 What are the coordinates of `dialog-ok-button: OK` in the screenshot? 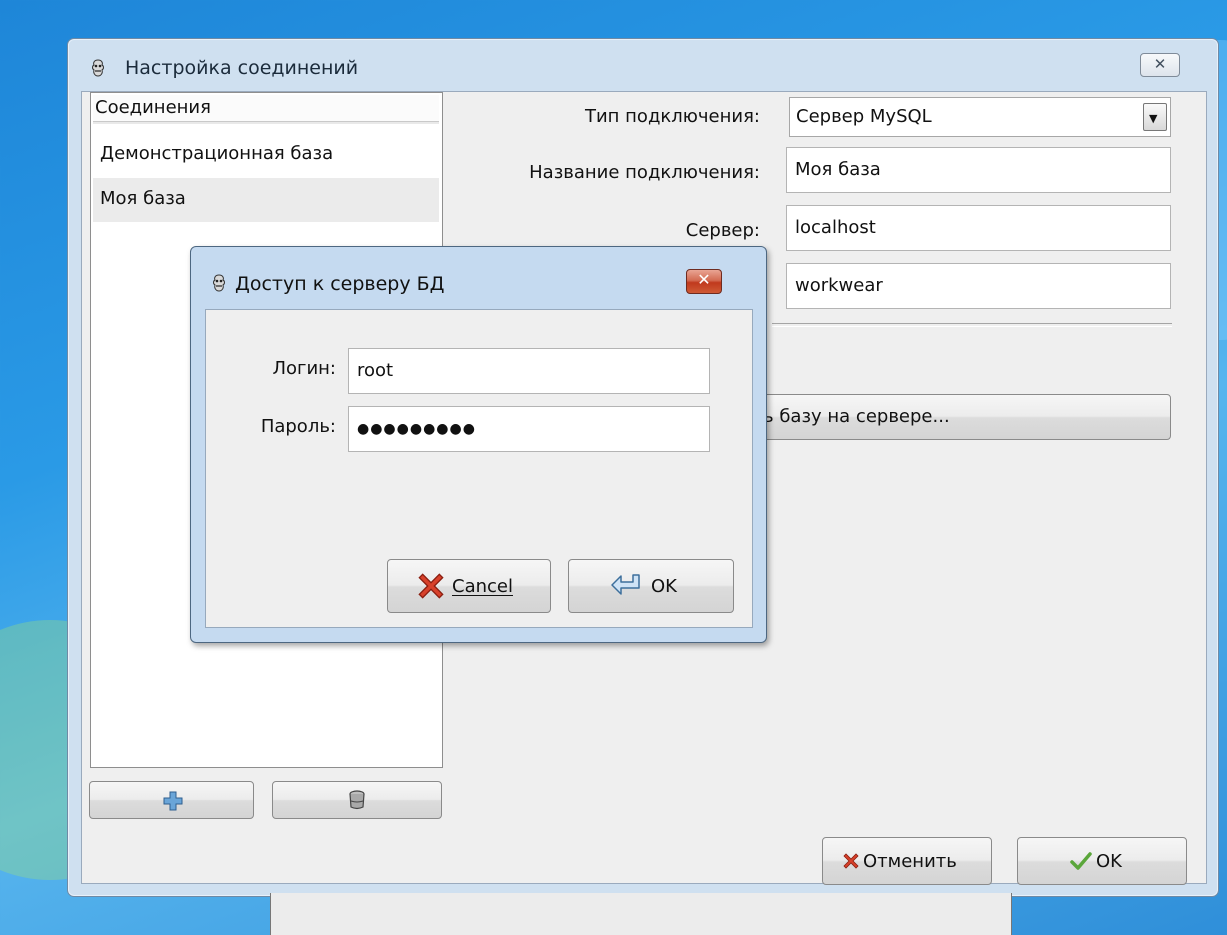 It's located at (651, 586).